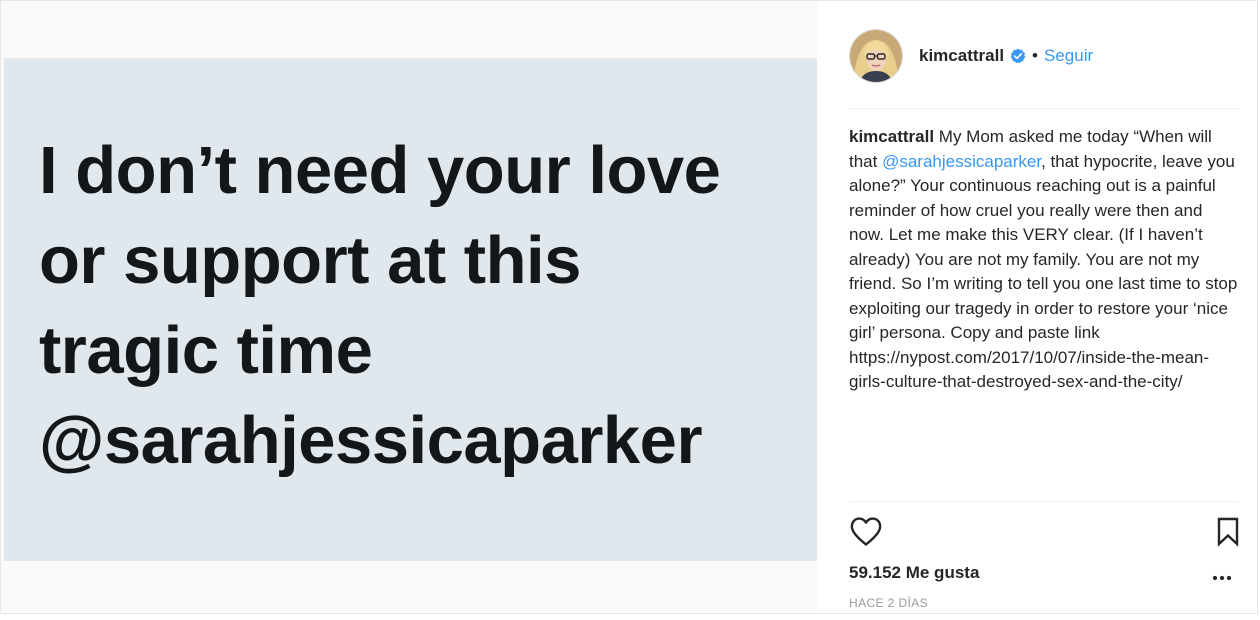 The width and height of the screenshot is (1260, 620). What do you see at coordinates (961, 161) in the screenshot?
I see `caption-mention-link: @sarahjessicaparker` at bounding box center [961, 161].